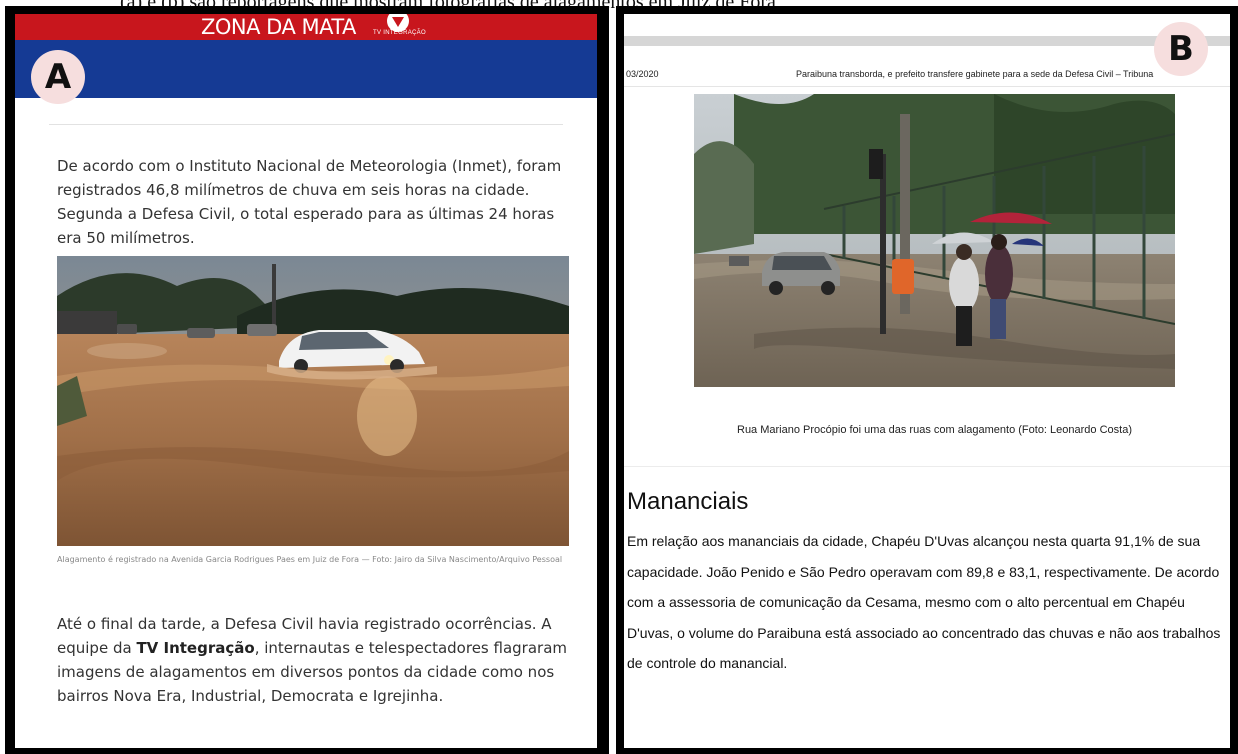 The image size is (1238, 754). I want to click on section-heading-mananciais: Mananciais, so click(688, 501).